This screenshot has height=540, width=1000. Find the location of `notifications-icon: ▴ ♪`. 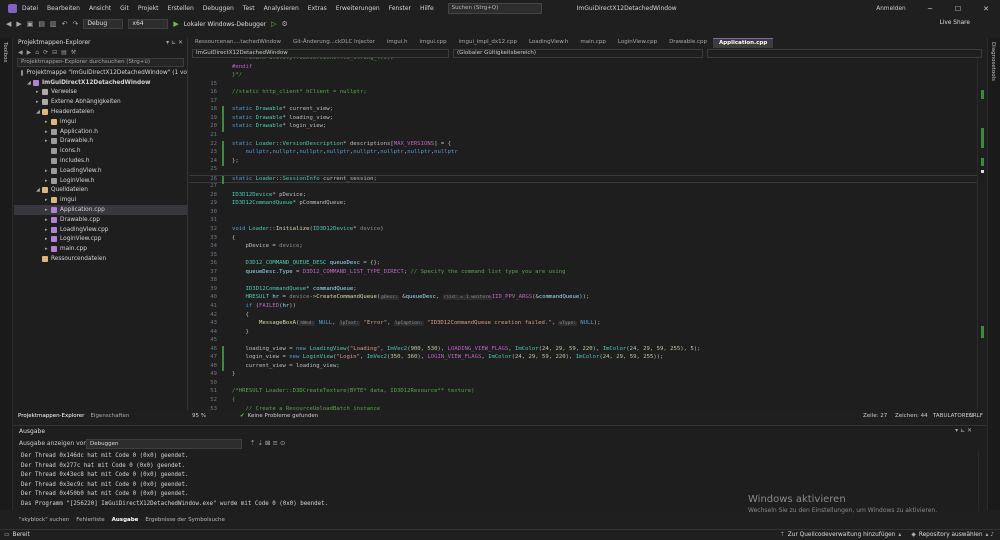

notifications-icon: ▴ ♪ is located at coordinates (990, 535).